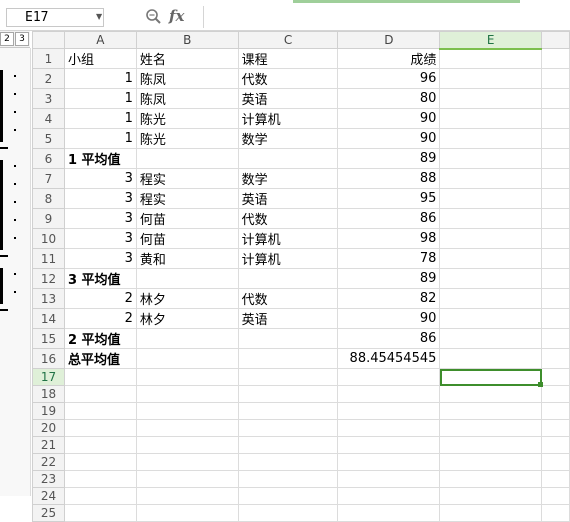  What do you see at coordinates (389, 198) in the screenshot?
I see `cell-d: 95` at bounding box center [389, 198].